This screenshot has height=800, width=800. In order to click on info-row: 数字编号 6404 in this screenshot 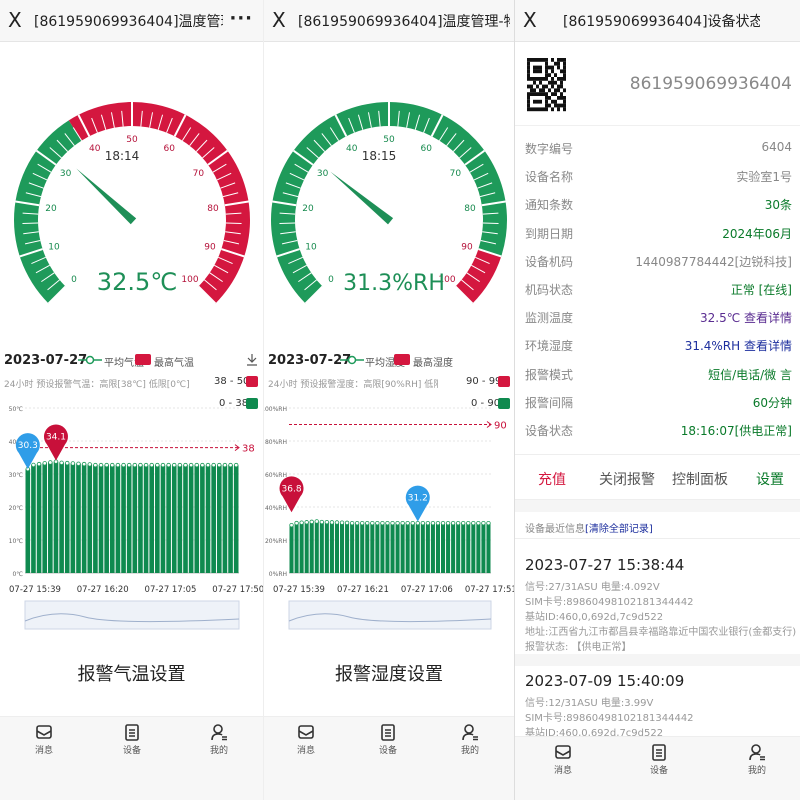, I will do `click(657, 148)`.